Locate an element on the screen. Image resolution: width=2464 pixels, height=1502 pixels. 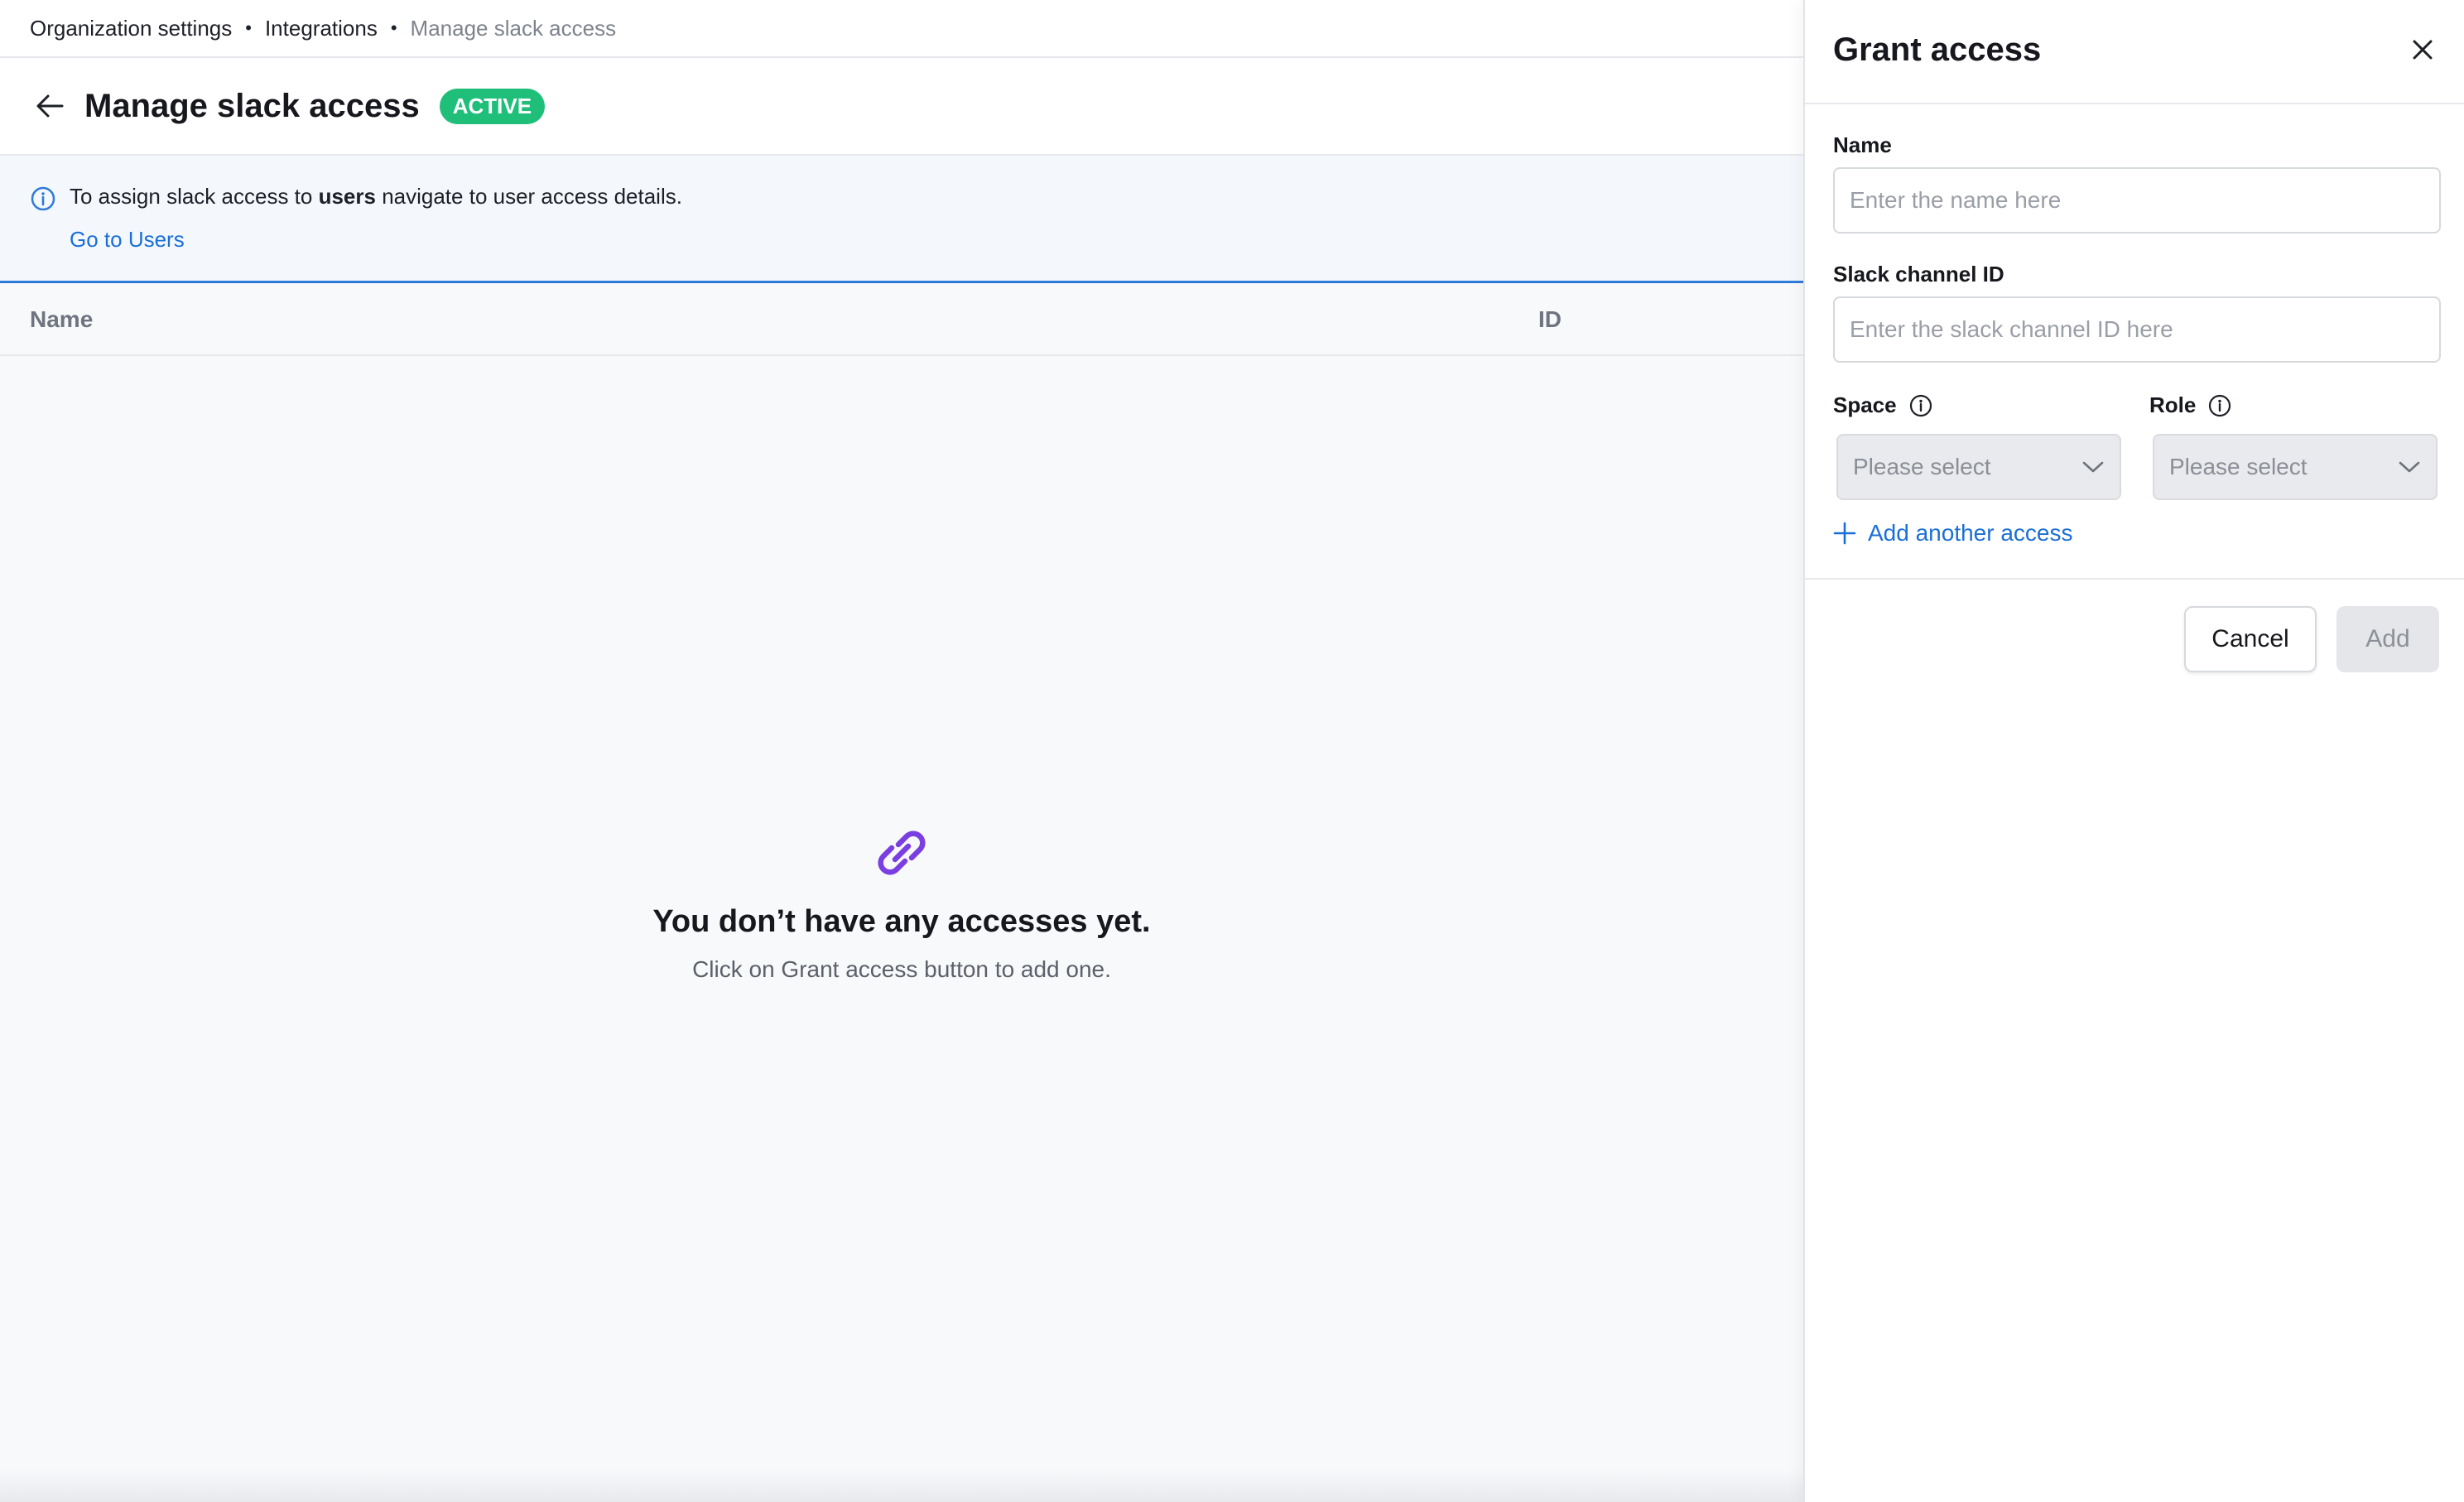
column-header-id: ID is located at coordinates (1550, 319).